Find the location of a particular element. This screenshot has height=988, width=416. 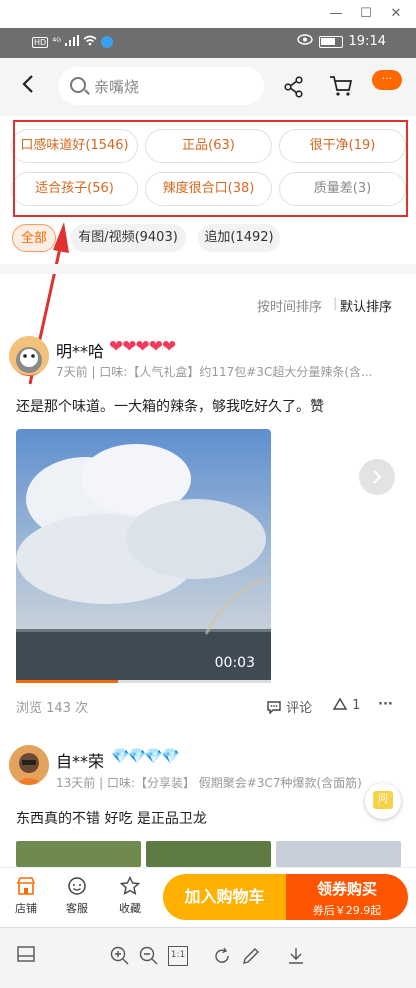

chevron-right-icon is located at coordinates (377, 477).